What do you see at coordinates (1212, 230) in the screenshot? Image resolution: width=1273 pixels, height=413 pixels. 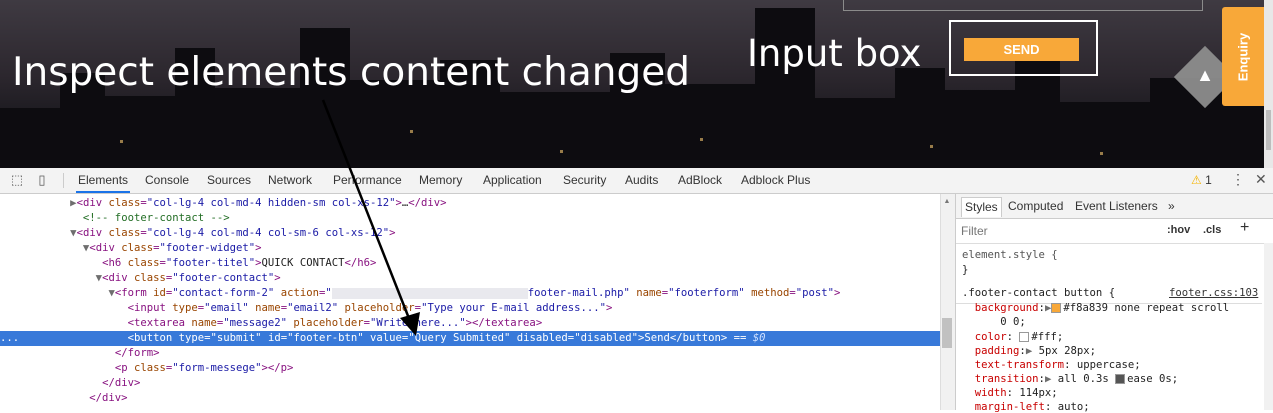 I see `class-toggle: .cls` at bounding box center [1212, 230].